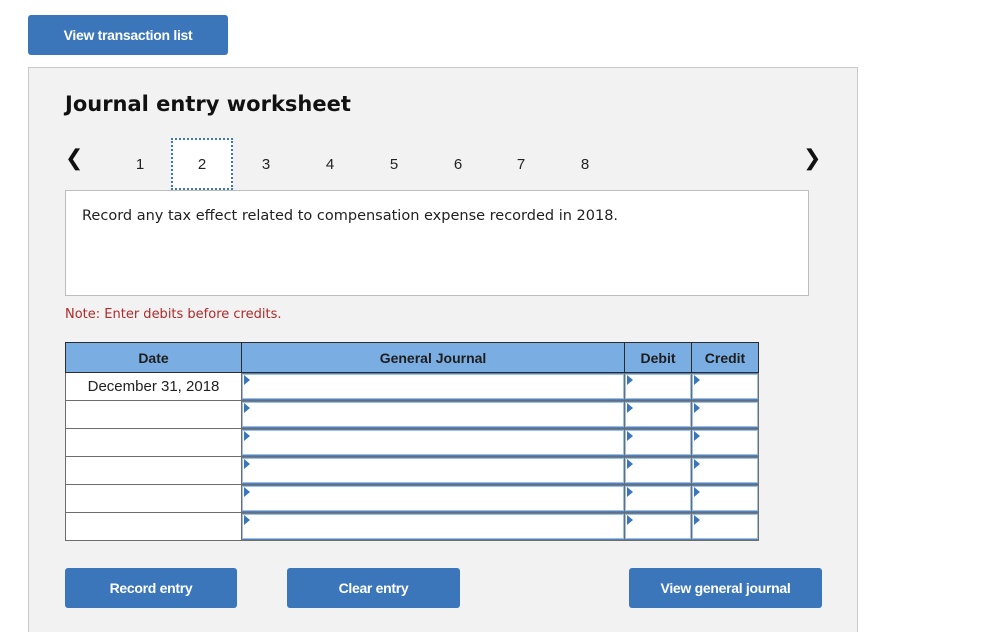  Describe the element at coordinates (140, 164) in the screenshot. I see `page-1: 1` at that location.